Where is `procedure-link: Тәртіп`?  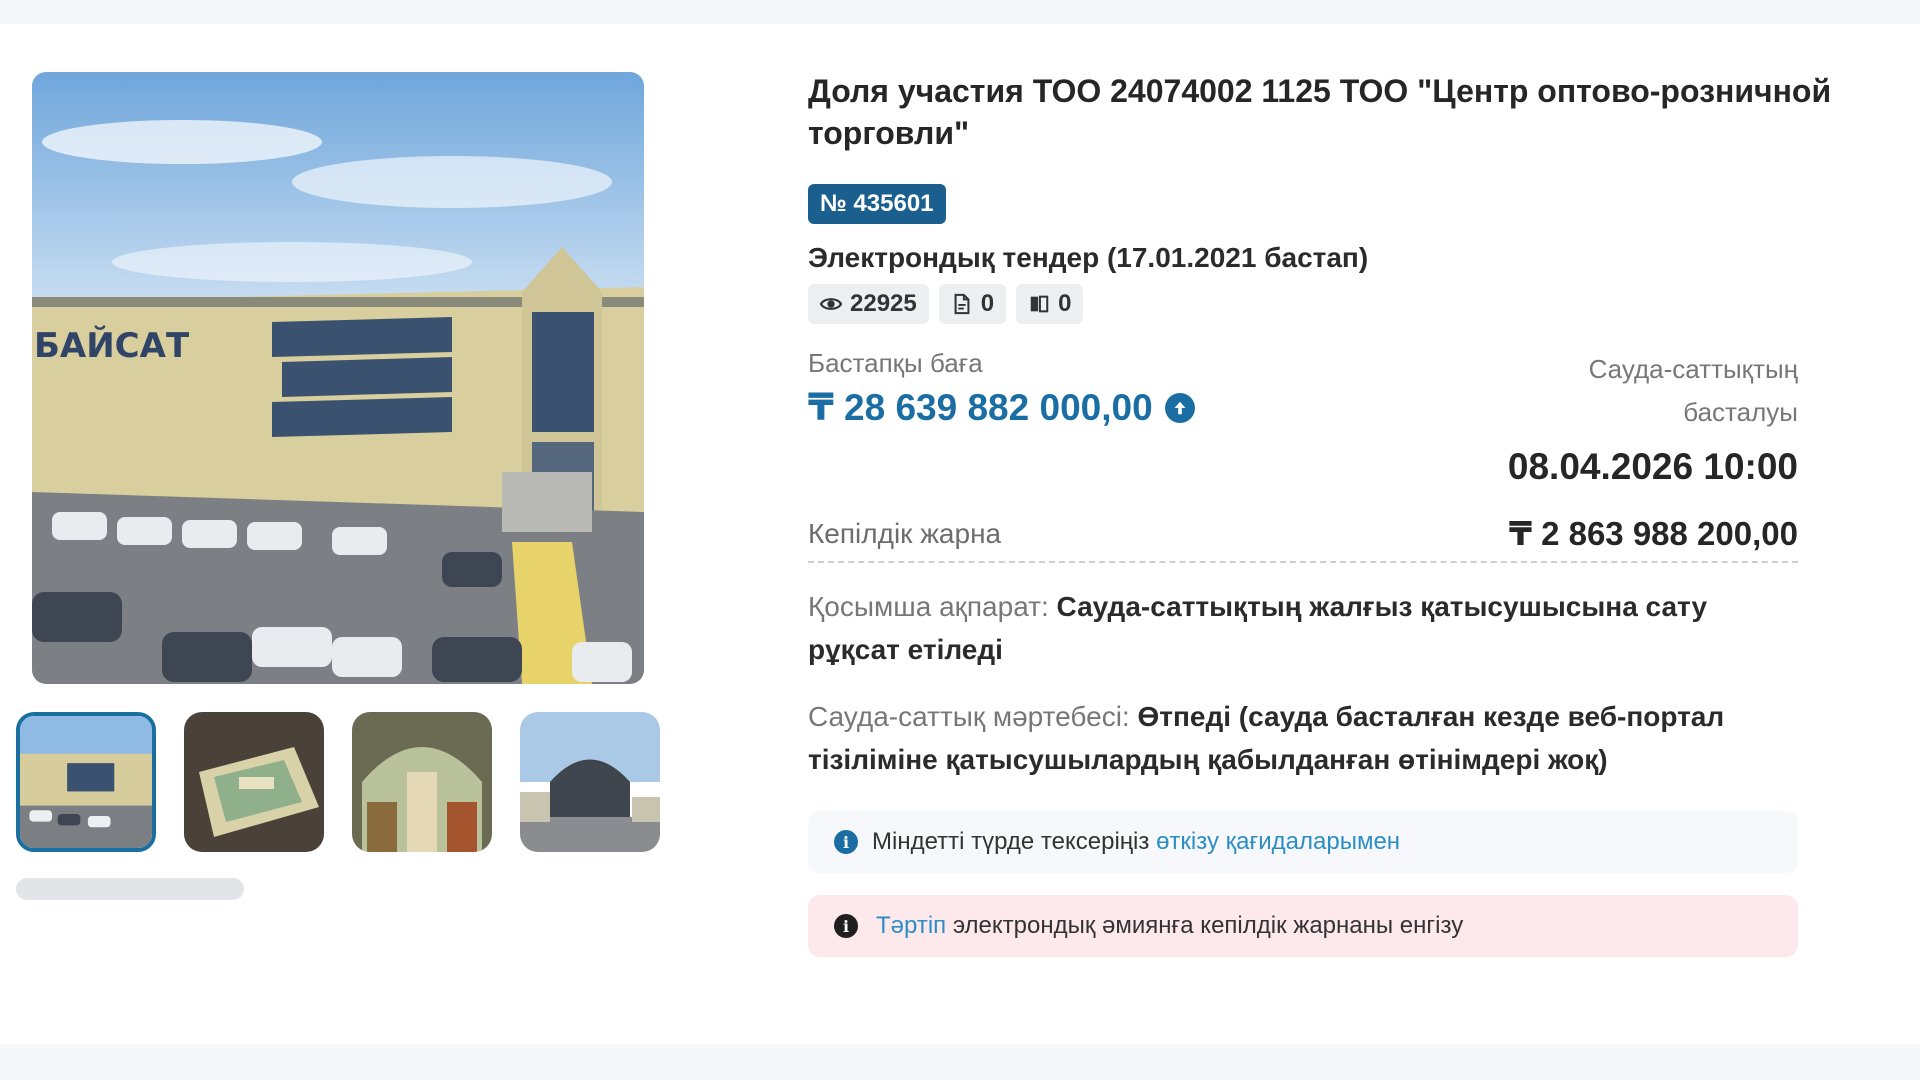 procedure-link: Тәртіп is located at coordinates (911, 925).